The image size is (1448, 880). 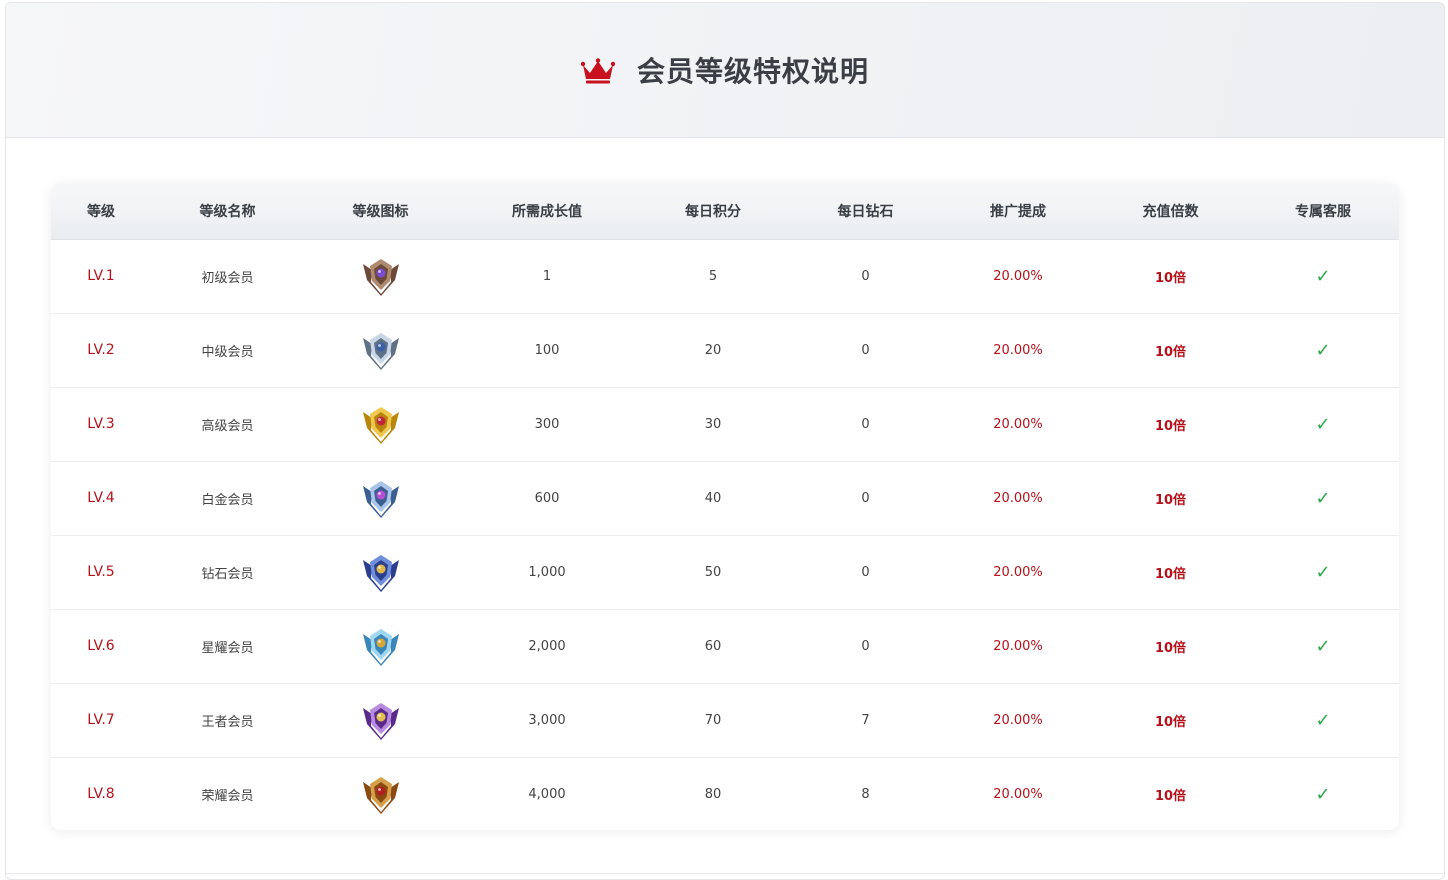 I want to click on growth-cell: 1, so click(x=547, y=276).